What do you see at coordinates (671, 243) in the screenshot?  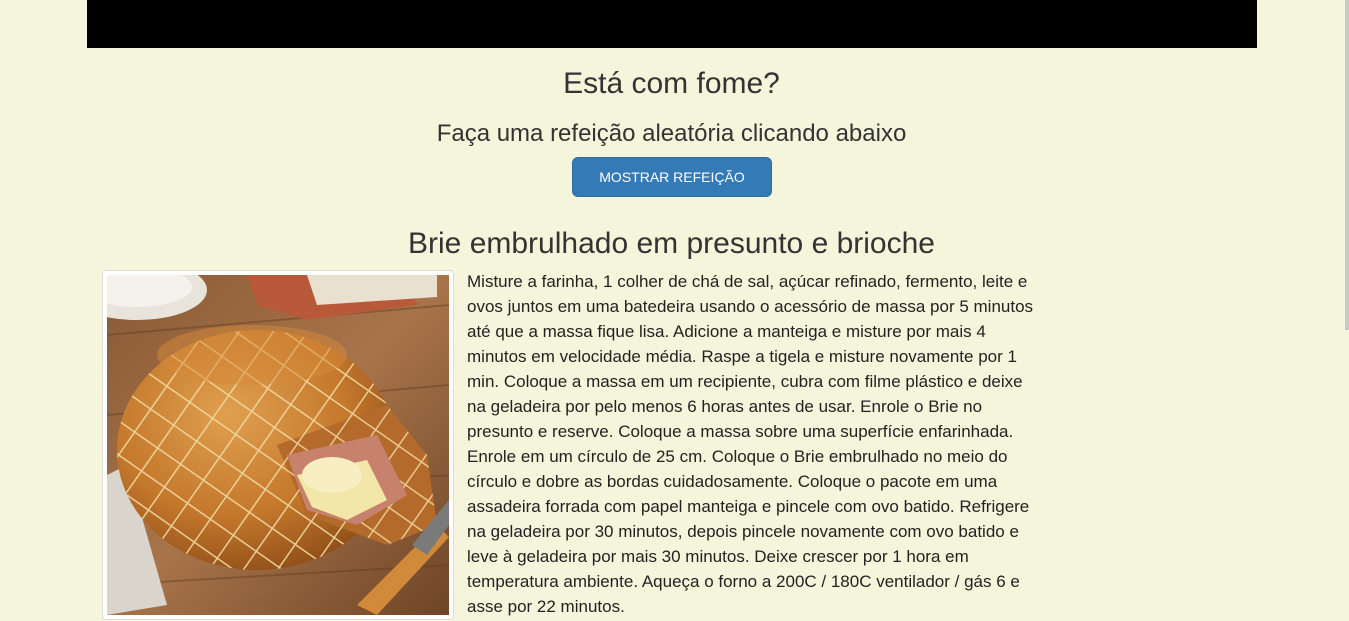 I see `meal-title: Brie embrulhado em presunto e brioche` at bounding box center [671, 243].